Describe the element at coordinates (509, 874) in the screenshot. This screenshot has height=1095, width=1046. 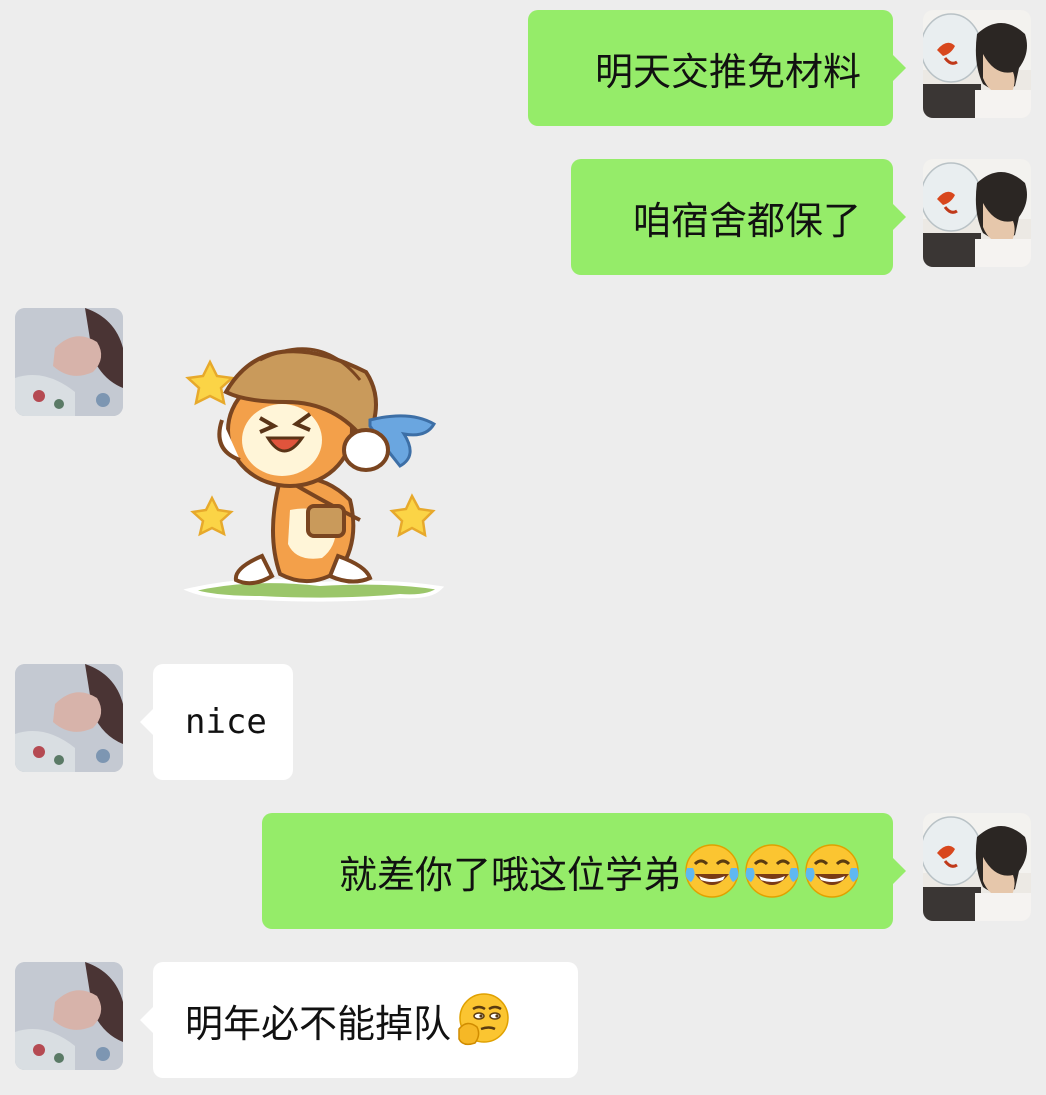
I see `message-text: 就差你了哦这位学弟` at that location.